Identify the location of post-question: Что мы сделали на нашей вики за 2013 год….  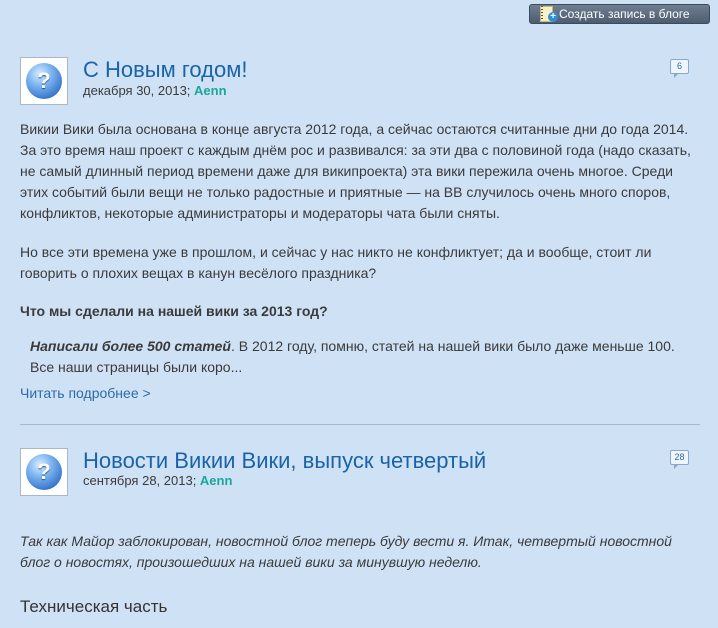
(174, 311).